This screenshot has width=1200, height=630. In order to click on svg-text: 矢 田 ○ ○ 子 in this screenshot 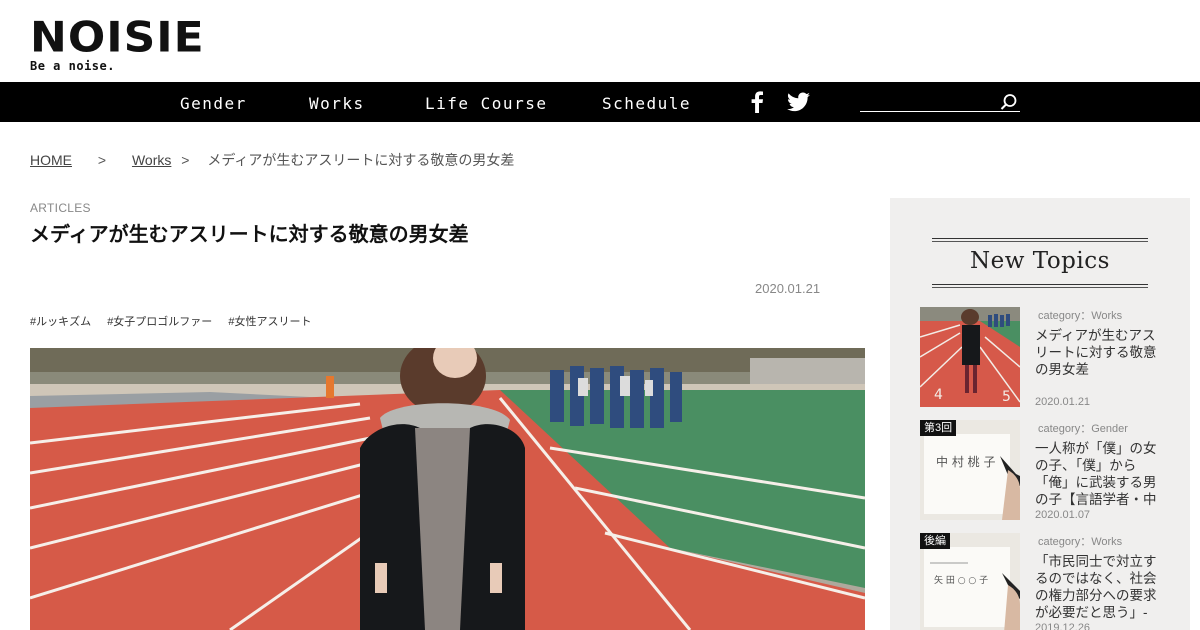, I will do `click(961, 580)`.